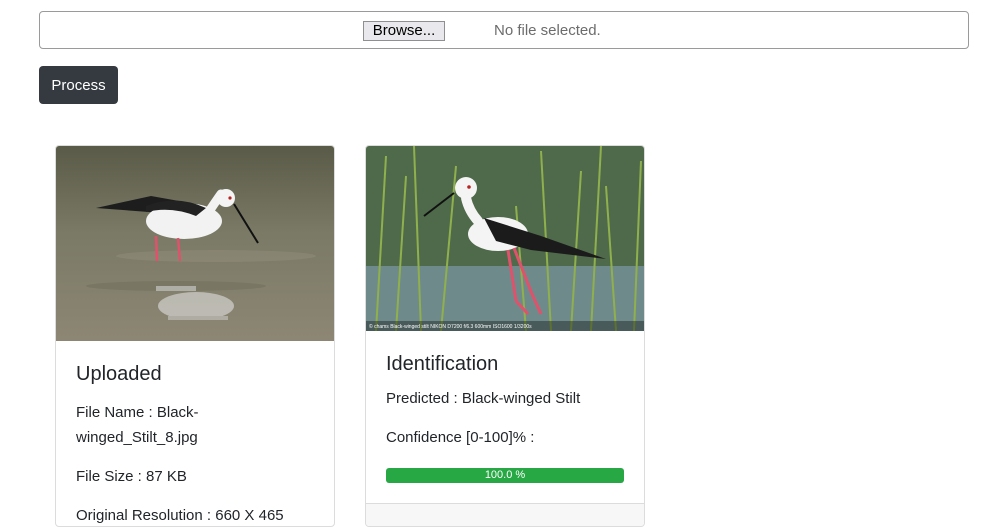 This screenshot has height=527, width=984. I want to click on card-footer, so click(505, 514).